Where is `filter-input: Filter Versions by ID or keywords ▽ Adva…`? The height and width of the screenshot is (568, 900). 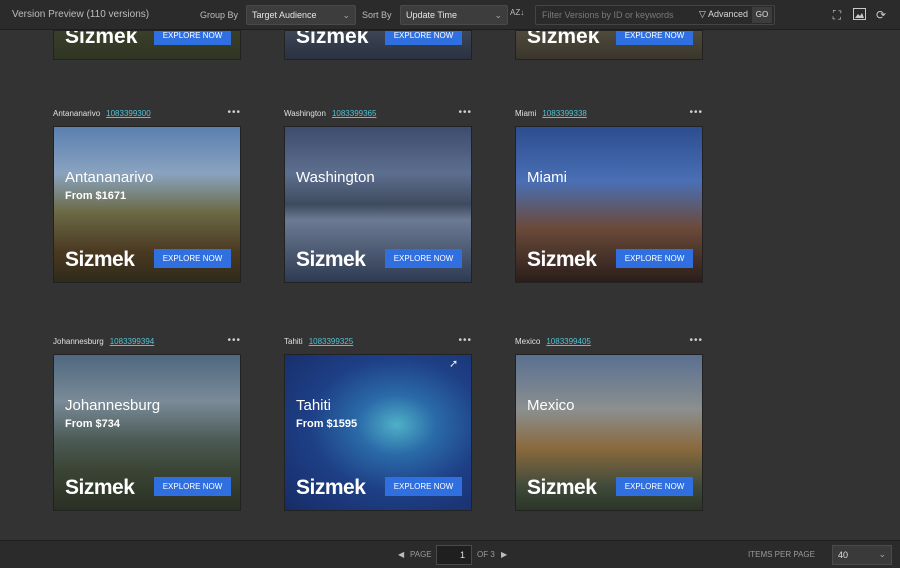
filter-input: Filter Versions by ID or keywords ▽ Adva… is located at coordinates (655, 15).